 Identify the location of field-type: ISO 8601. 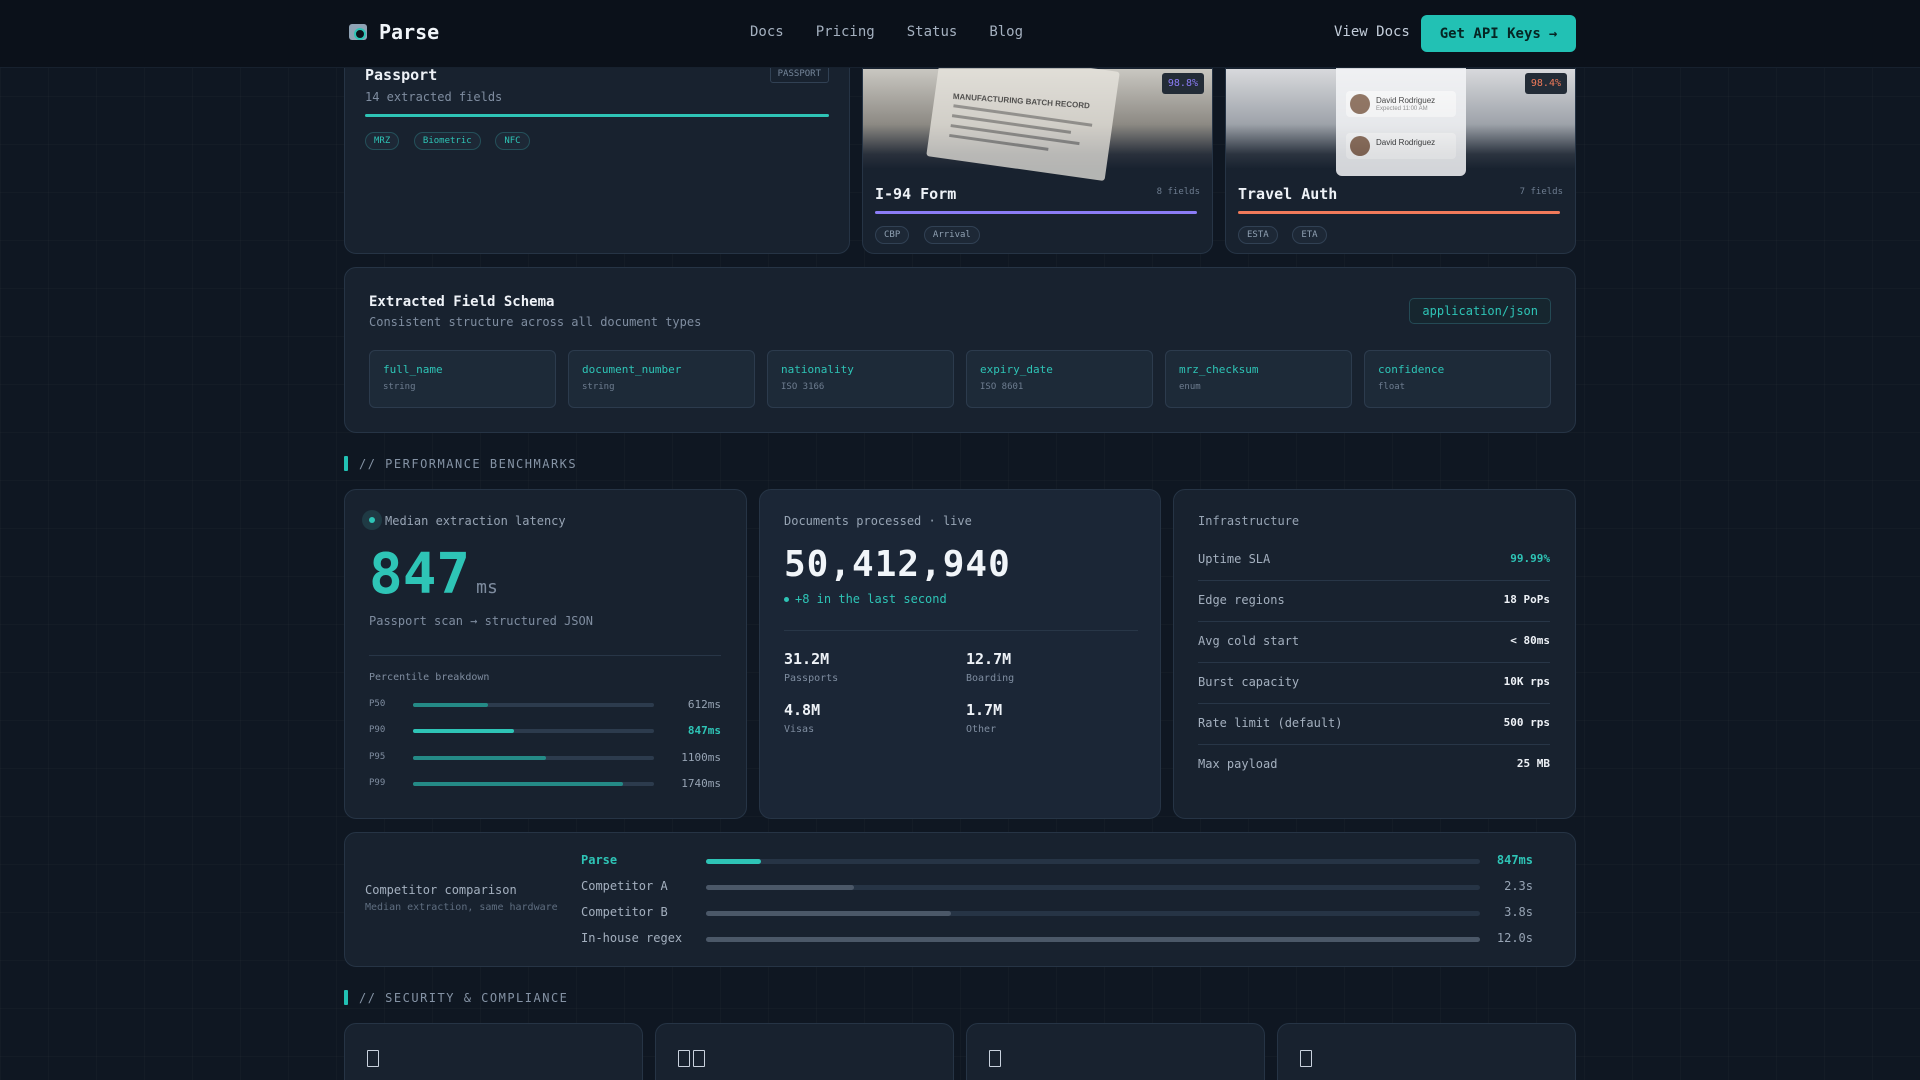
(1002, 387).